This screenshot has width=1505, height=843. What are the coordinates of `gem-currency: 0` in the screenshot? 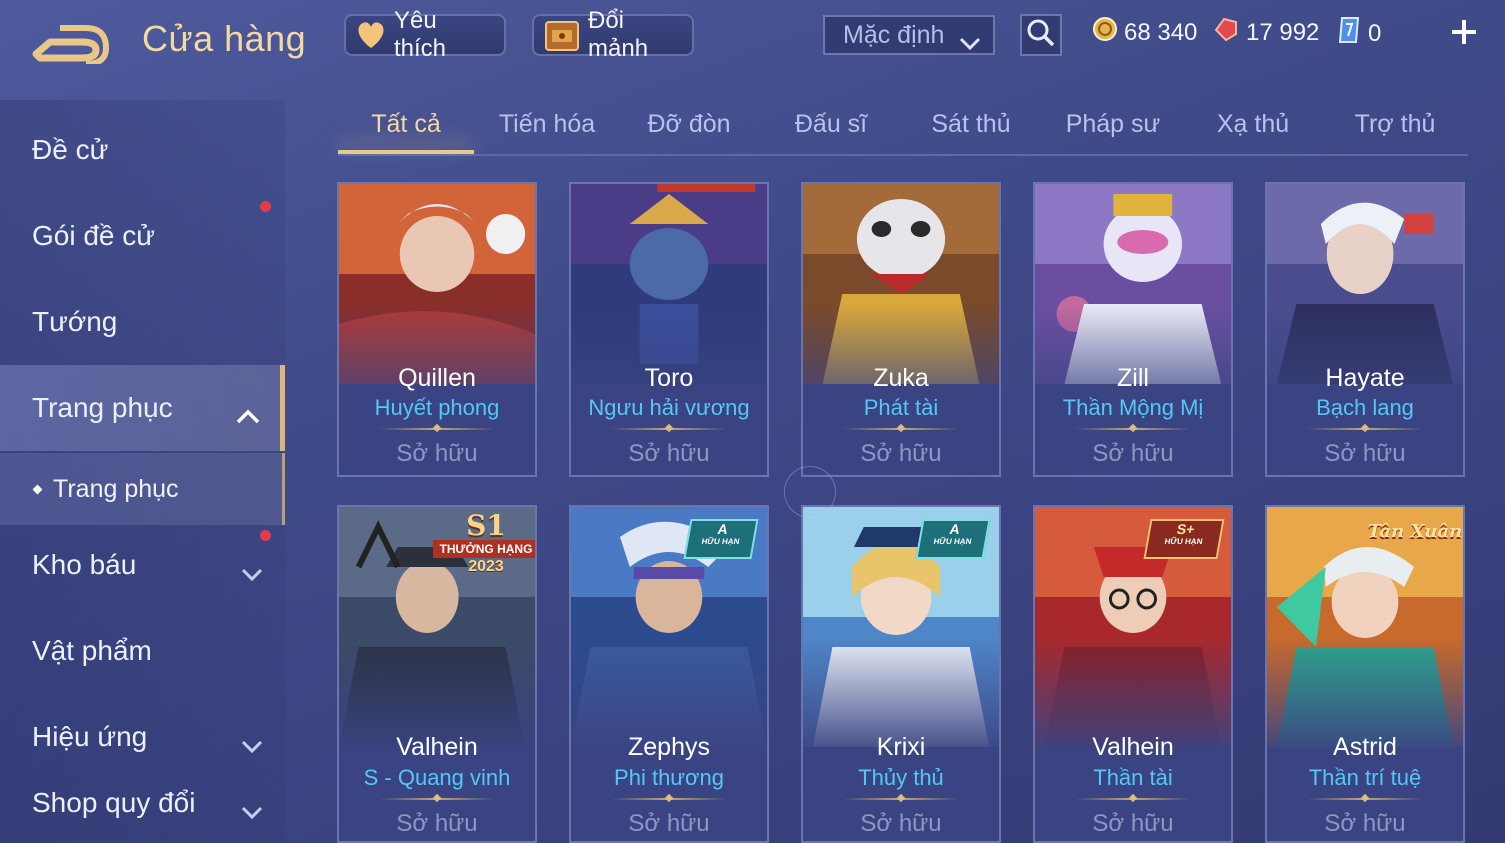 It's located at (1358, 33).